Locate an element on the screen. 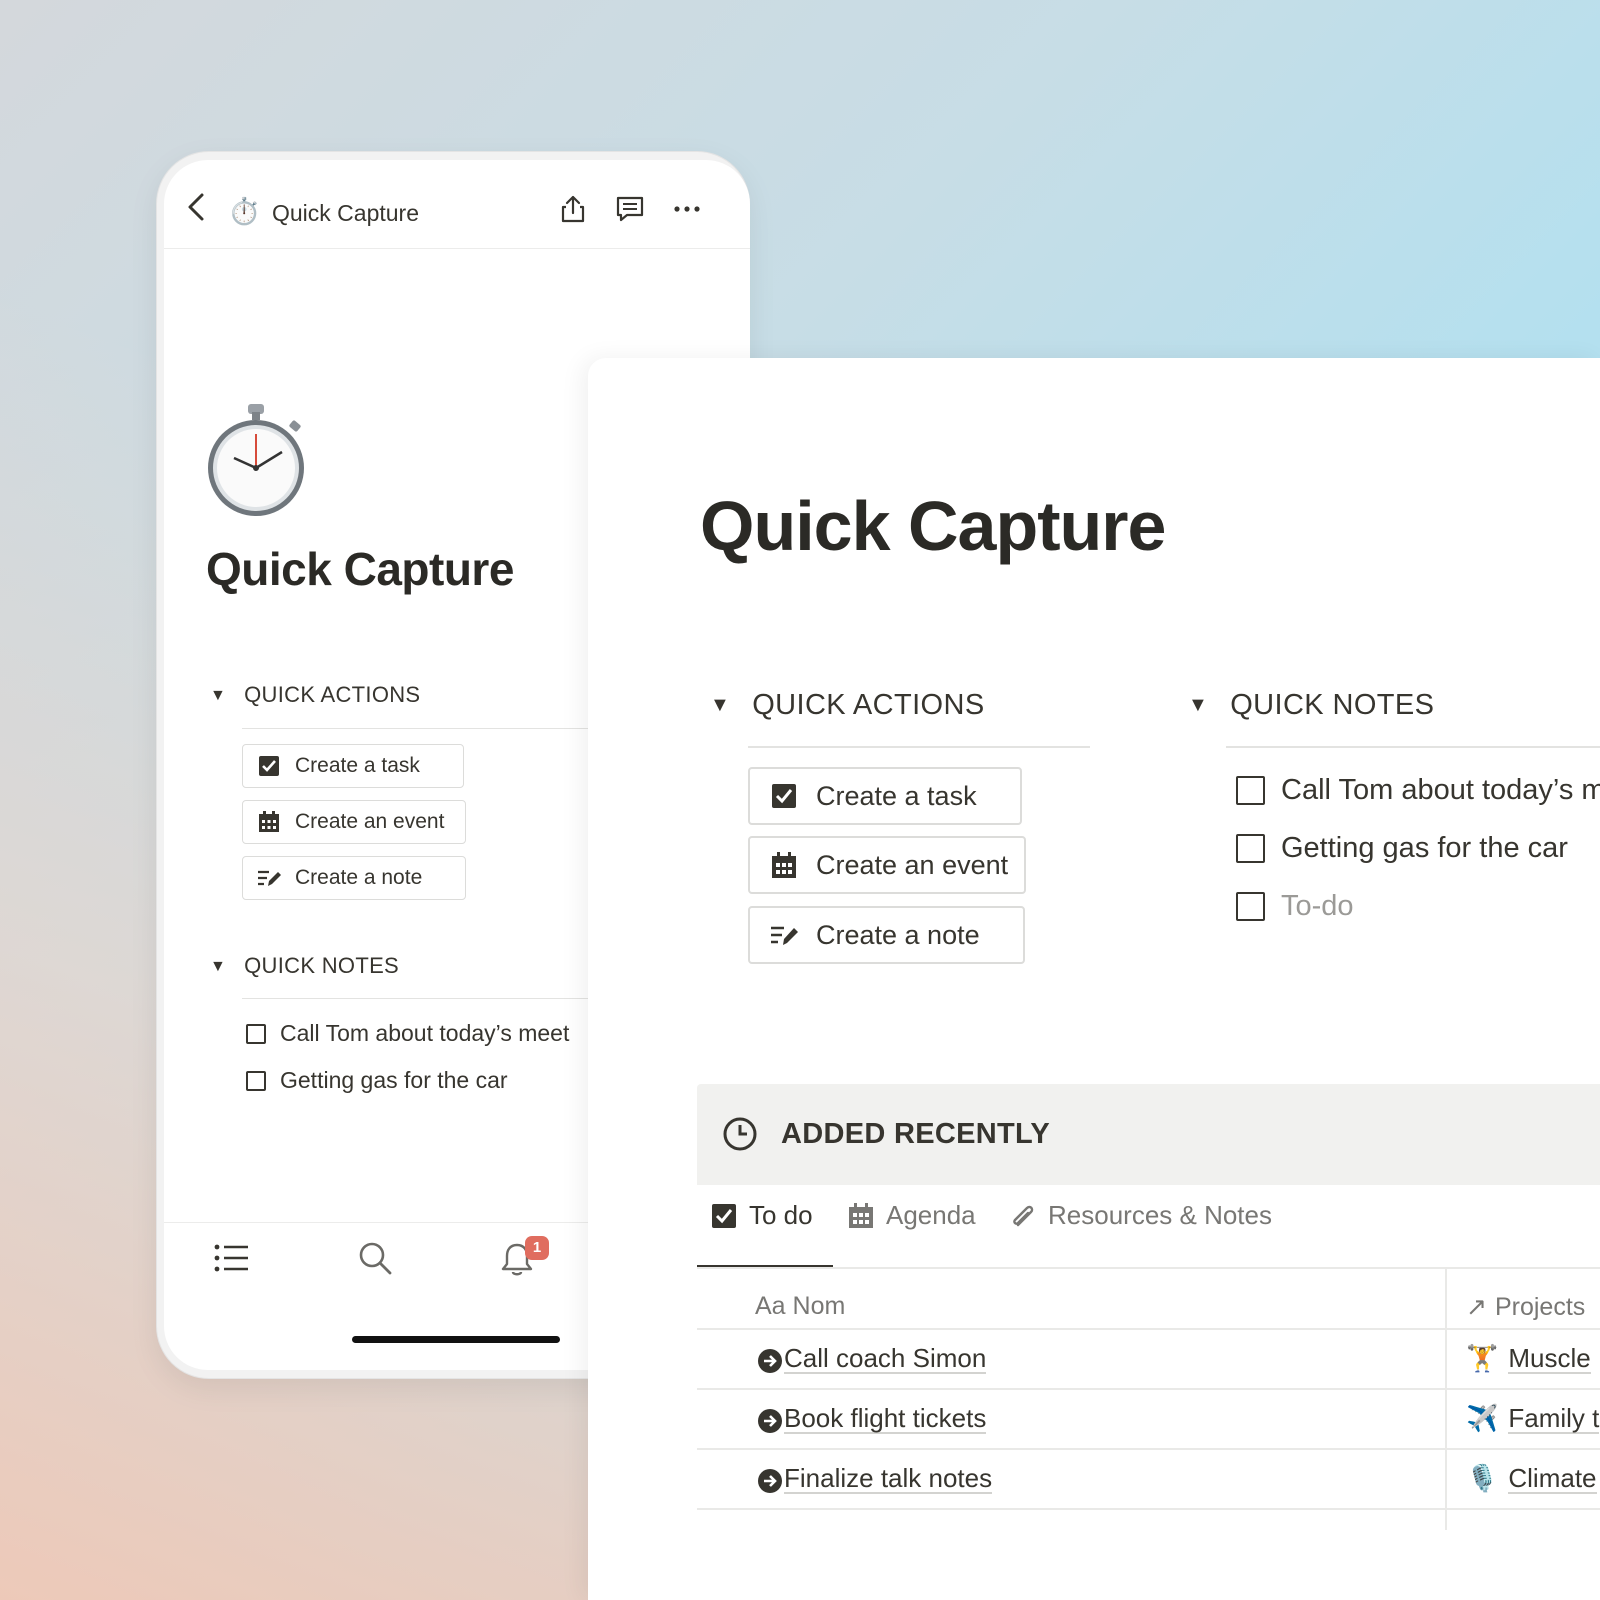  tab-label: Agenda is located at coordinates (931, 1215).